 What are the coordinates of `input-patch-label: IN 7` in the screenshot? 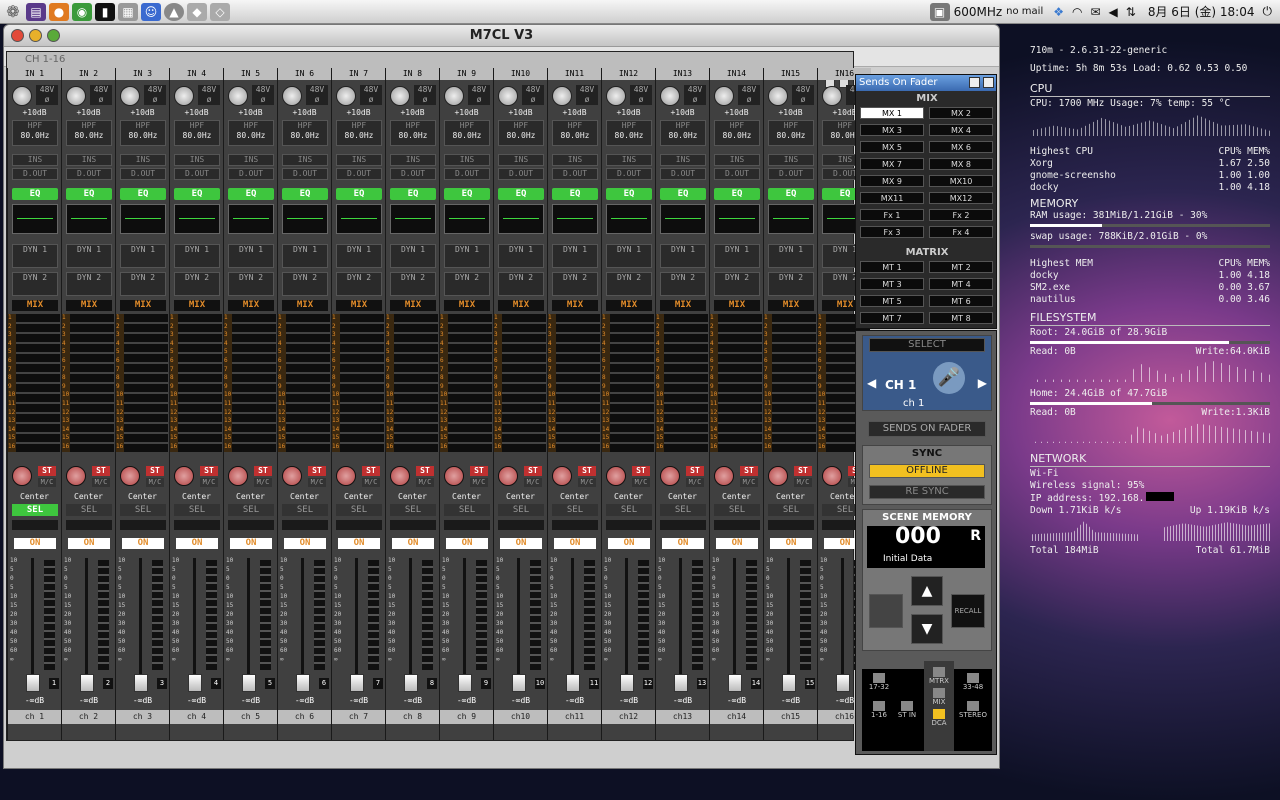 It's located at (358, 74).